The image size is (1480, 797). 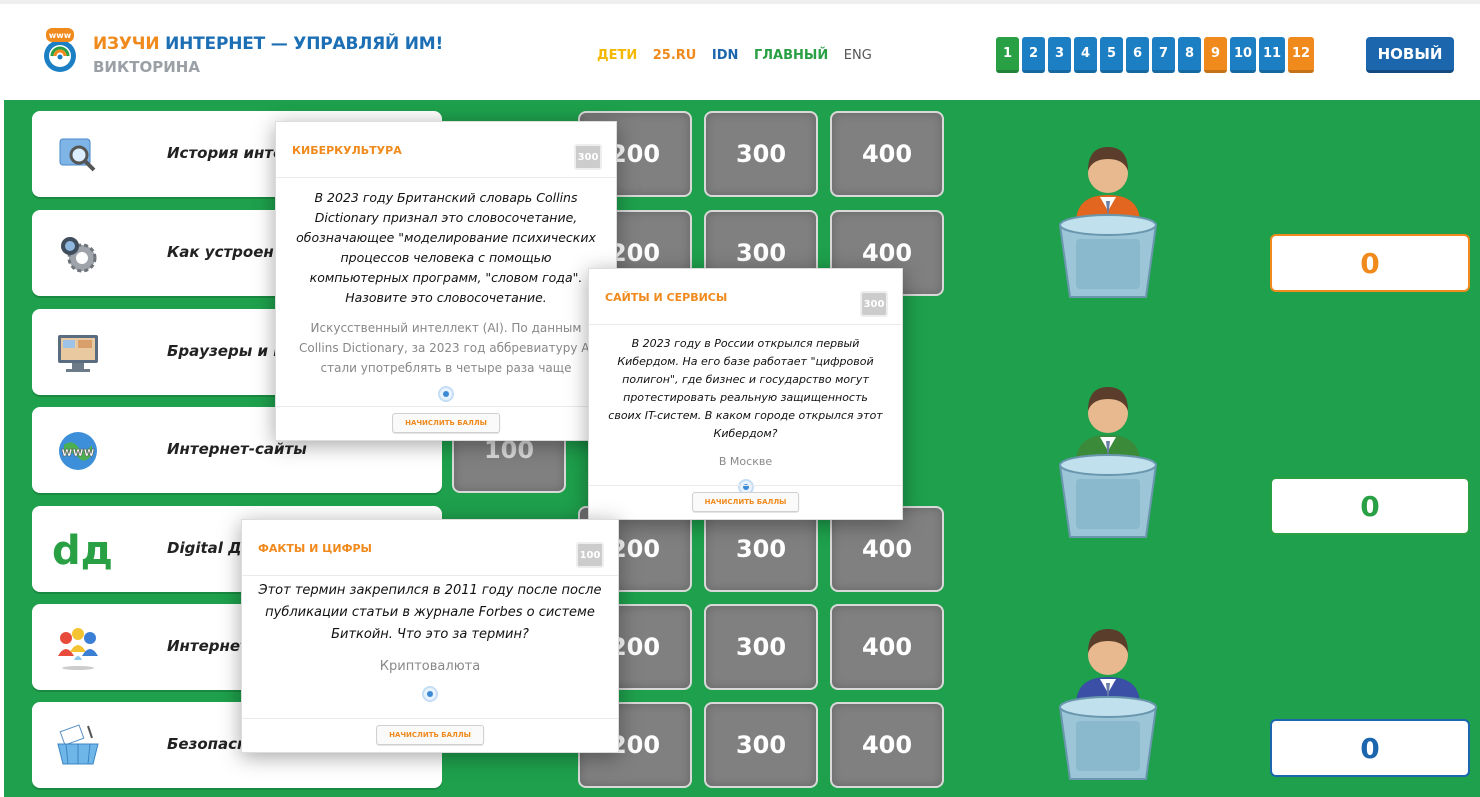 What do you see at coordinates (1243, 55) in the screenshot?
I see `round-button-10: 10` at bounding box center [1243, 55].